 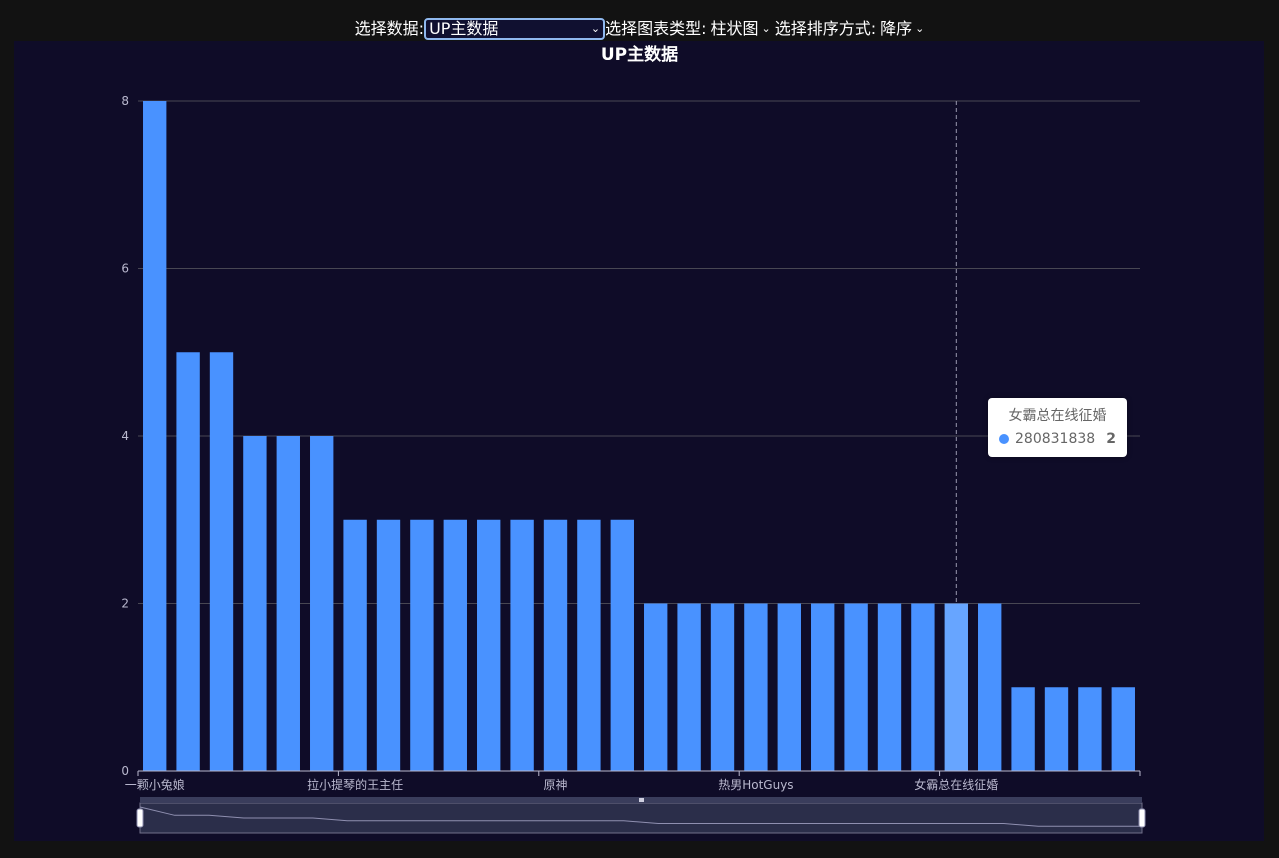 I want to click on tooltip-row: 280831838 2, so click(x=1057, y=439).